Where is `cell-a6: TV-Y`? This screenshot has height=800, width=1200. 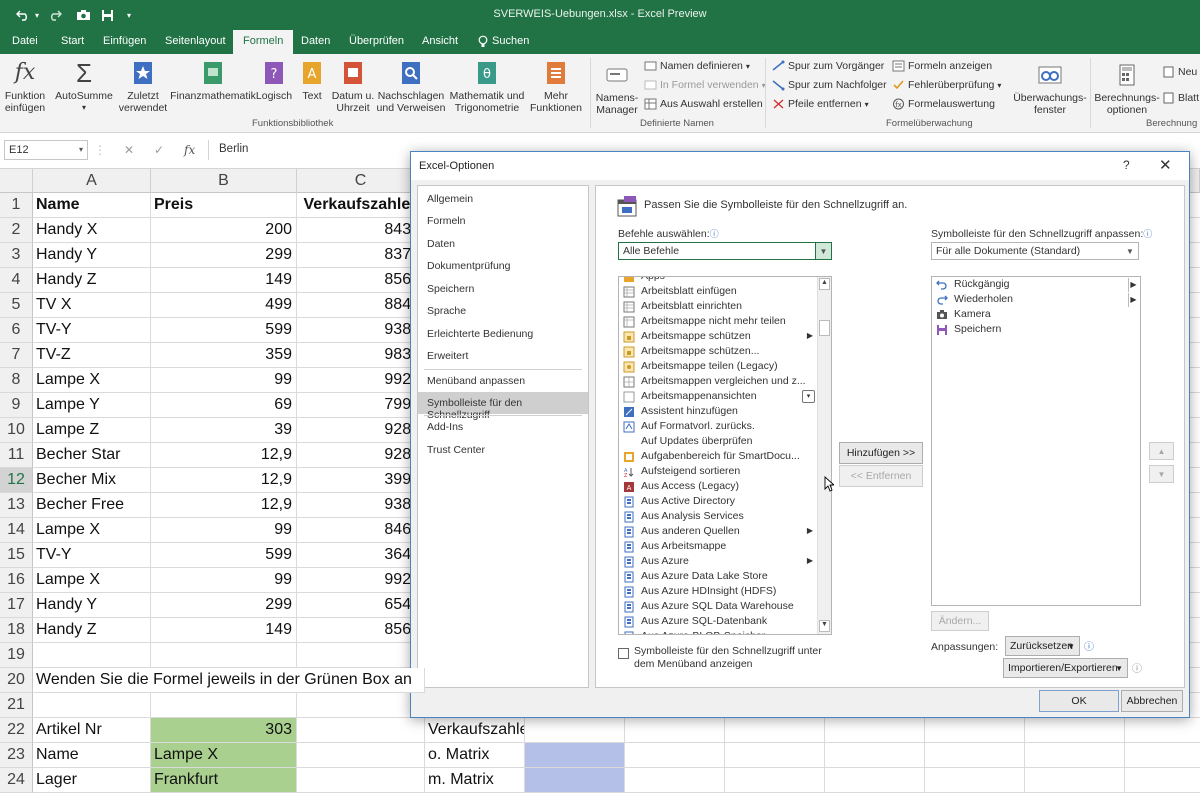
cell-a6: TV-Y is located at coordinates (92, 330).